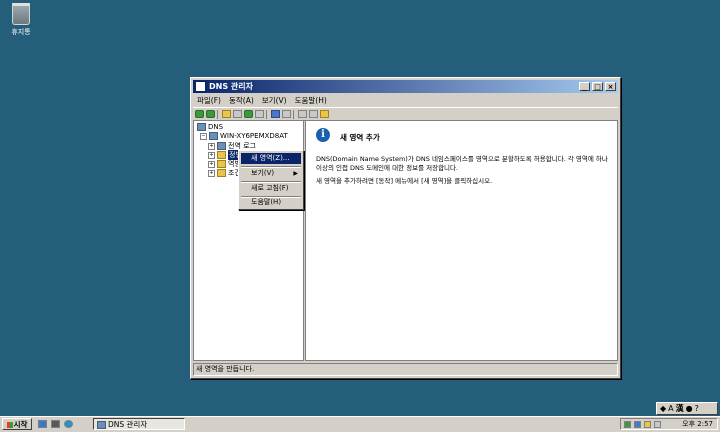 The image size is (720, 432). I want to click on menu-view: 보기(V), so click(274, 100).